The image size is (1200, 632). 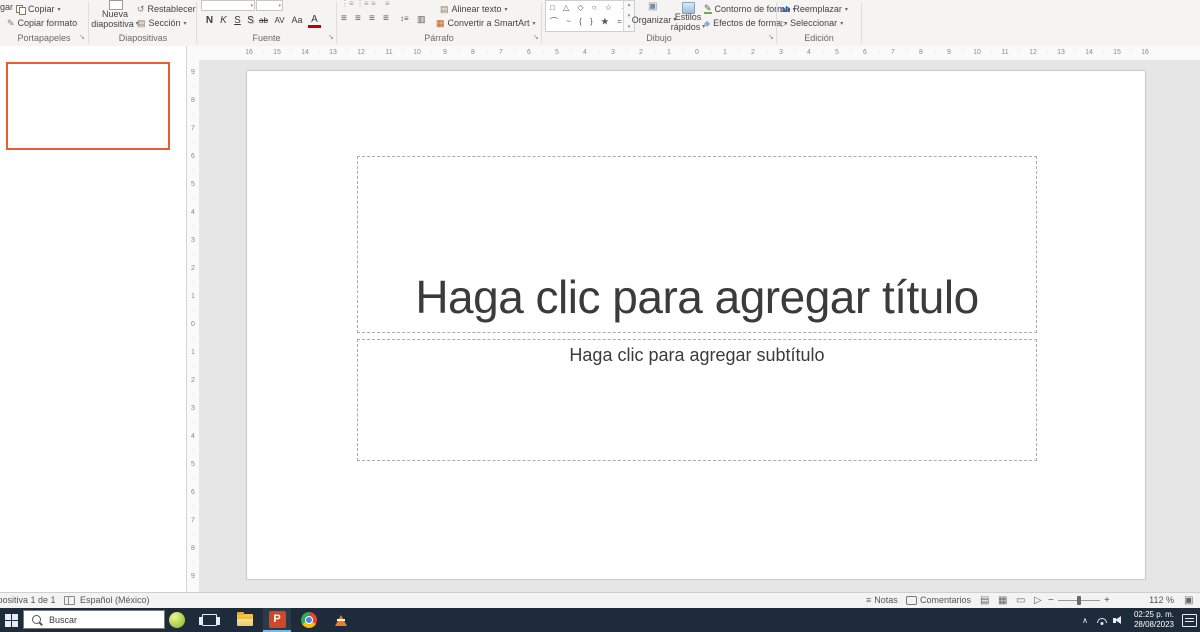 I want to click on columns-button: ▥, so click(x=421, y=19).